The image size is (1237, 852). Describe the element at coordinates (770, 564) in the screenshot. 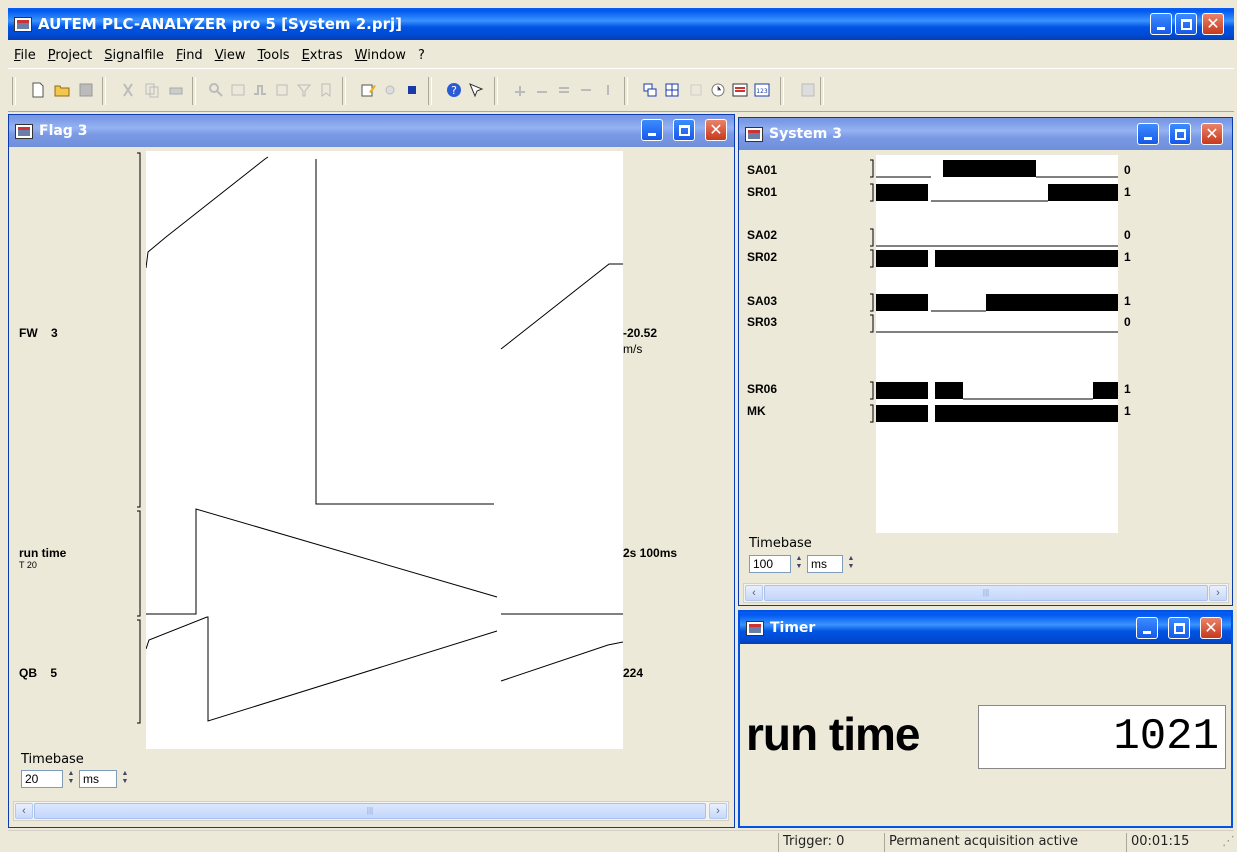

I see `timebase-value-input: 100` at that location.